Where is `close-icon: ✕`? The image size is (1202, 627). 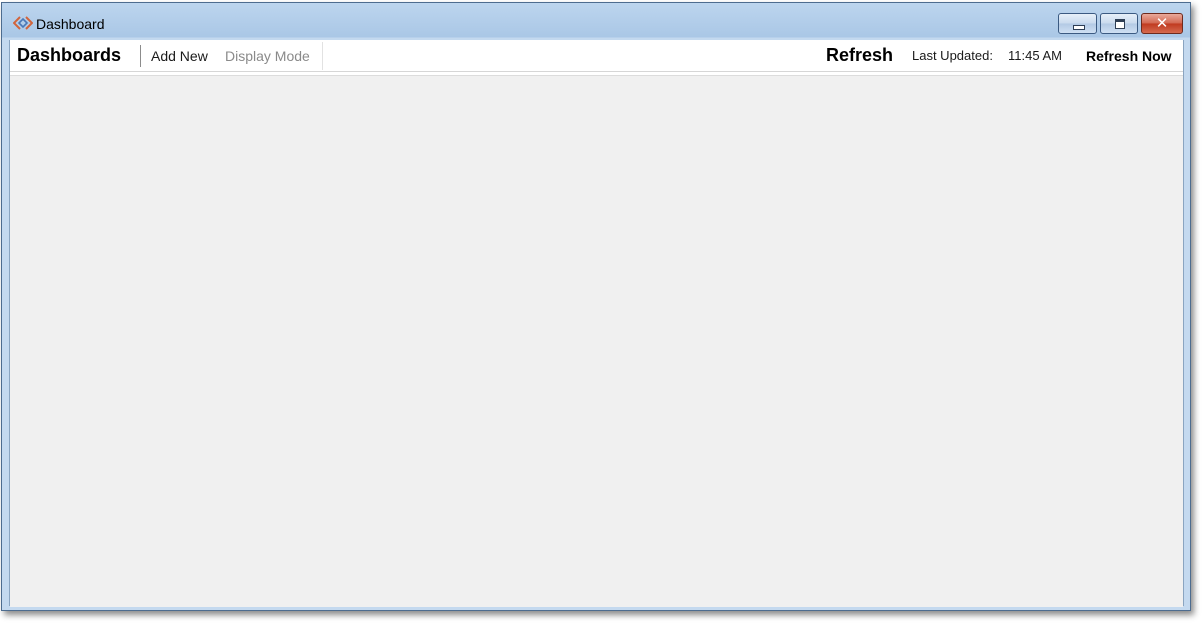
close-icon: ✕ is located at coordinates (1162, 23).